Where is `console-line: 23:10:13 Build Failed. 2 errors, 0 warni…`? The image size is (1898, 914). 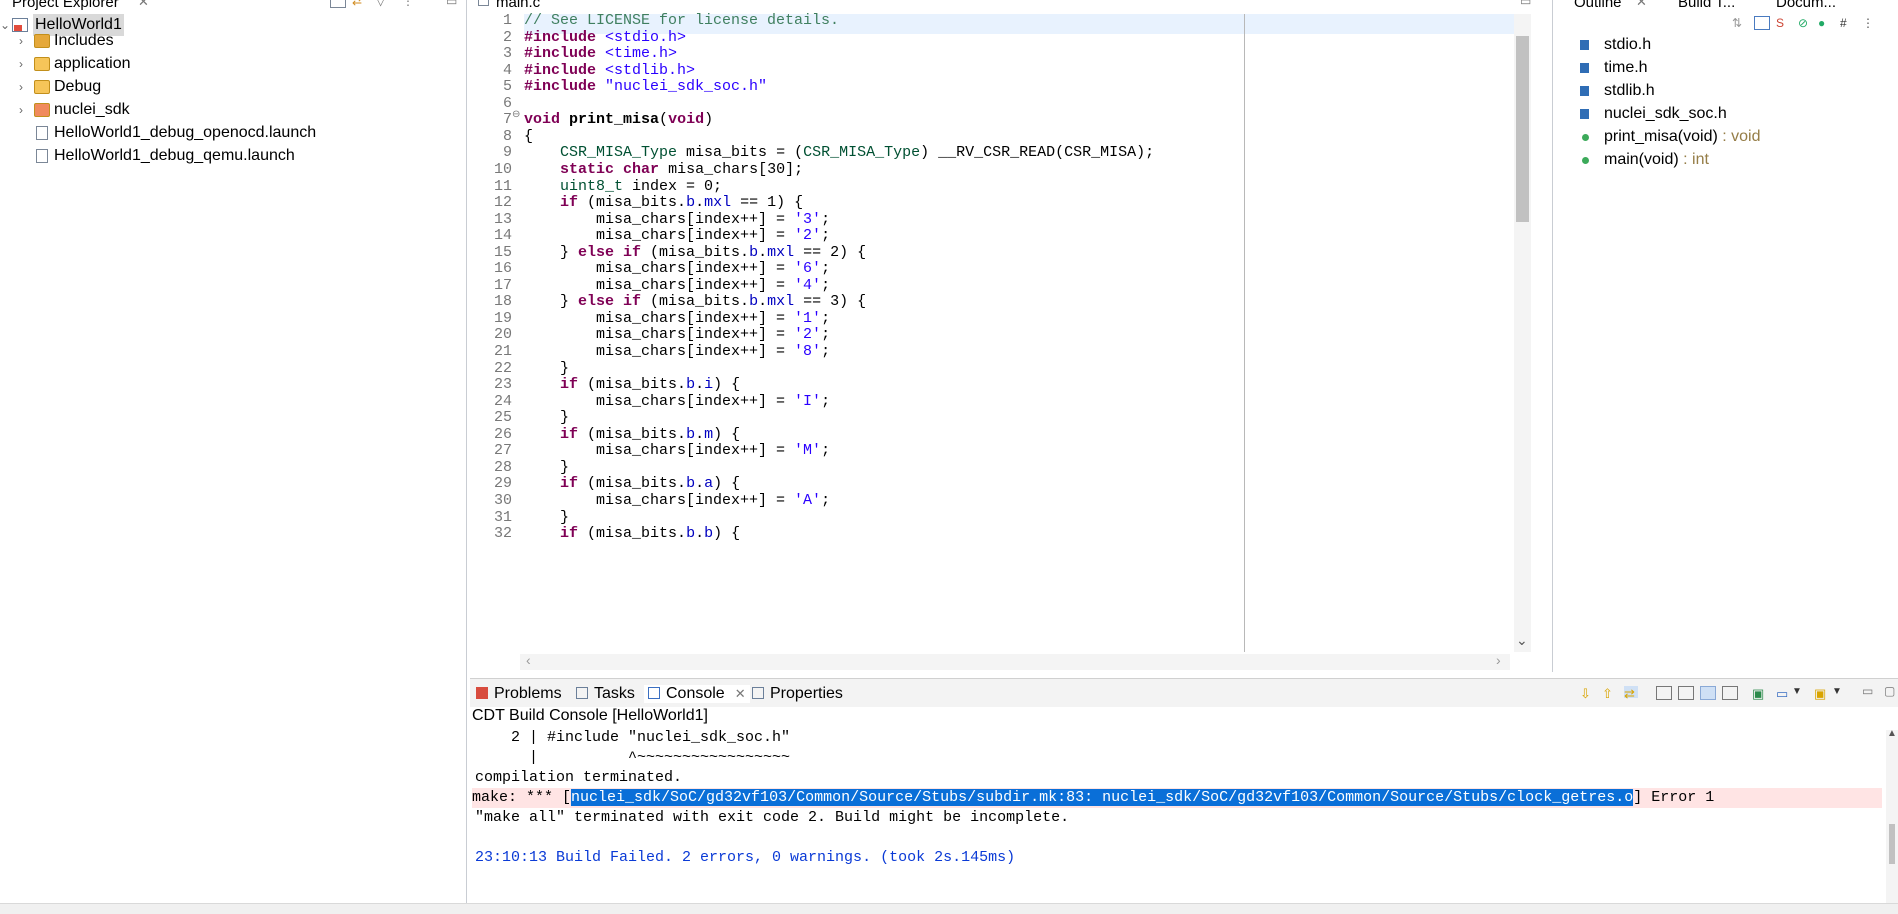
console-line: 23:10:13 Build Failed. 2 errors, 0 warni… is located at coordinates (745, 858).